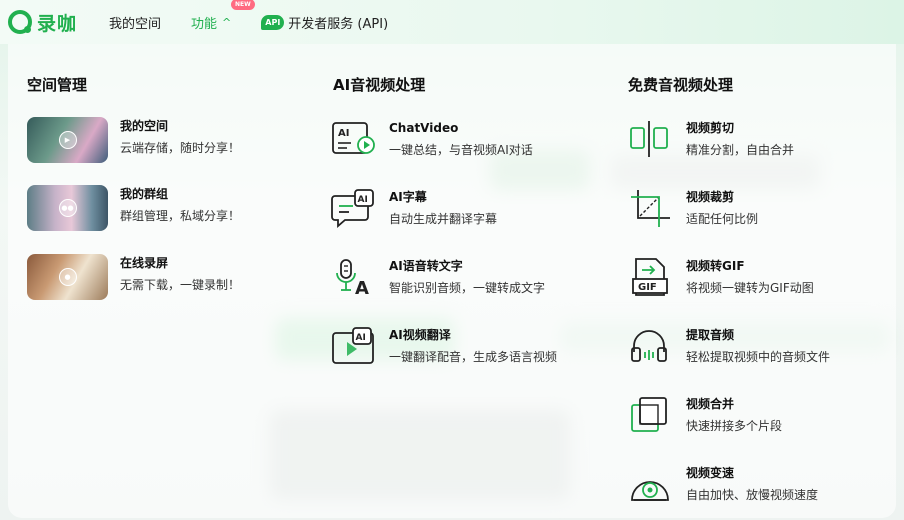 The image size is (904, 520). I want to click on play-circle-icon: ▶, so click(67, 140).